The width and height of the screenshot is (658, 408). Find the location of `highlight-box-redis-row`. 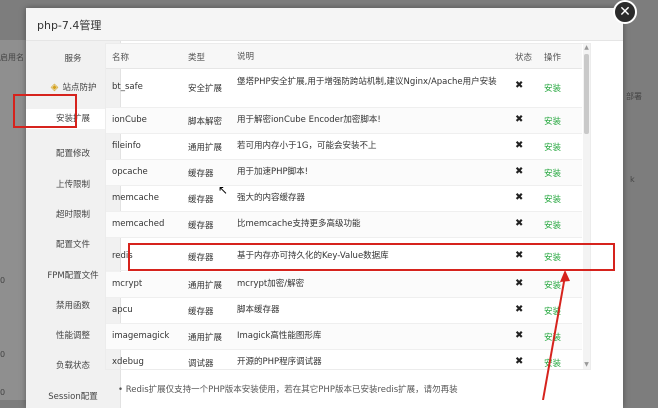

highlight-box-redis-row is located at coordinates (371, 257).